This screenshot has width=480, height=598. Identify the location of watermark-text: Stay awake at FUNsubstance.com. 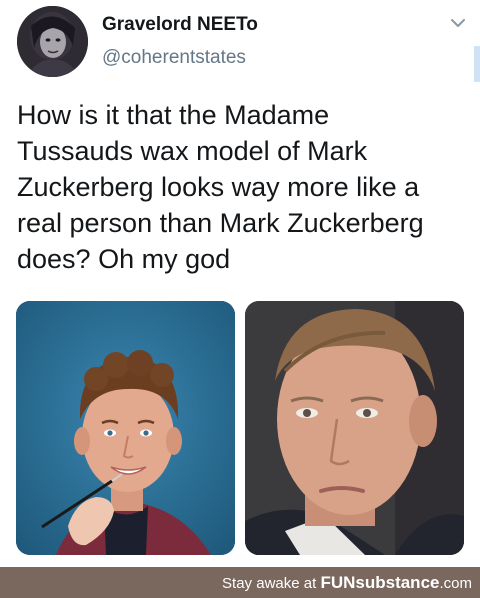
(347, 583).